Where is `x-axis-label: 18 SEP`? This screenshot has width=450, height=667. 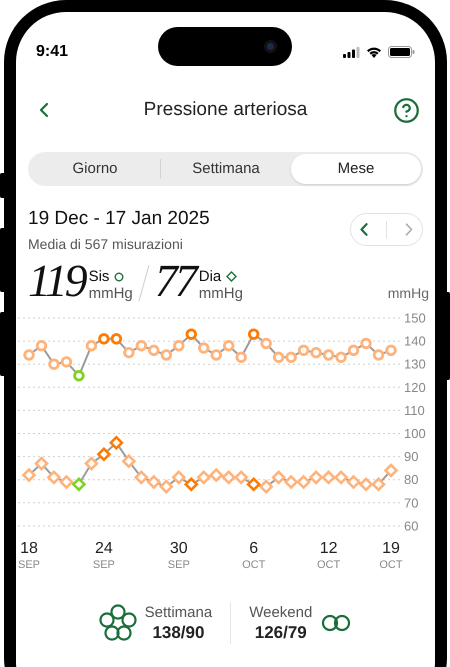
x-axis-label: 18 SEP is located at coordinates (29, 555).